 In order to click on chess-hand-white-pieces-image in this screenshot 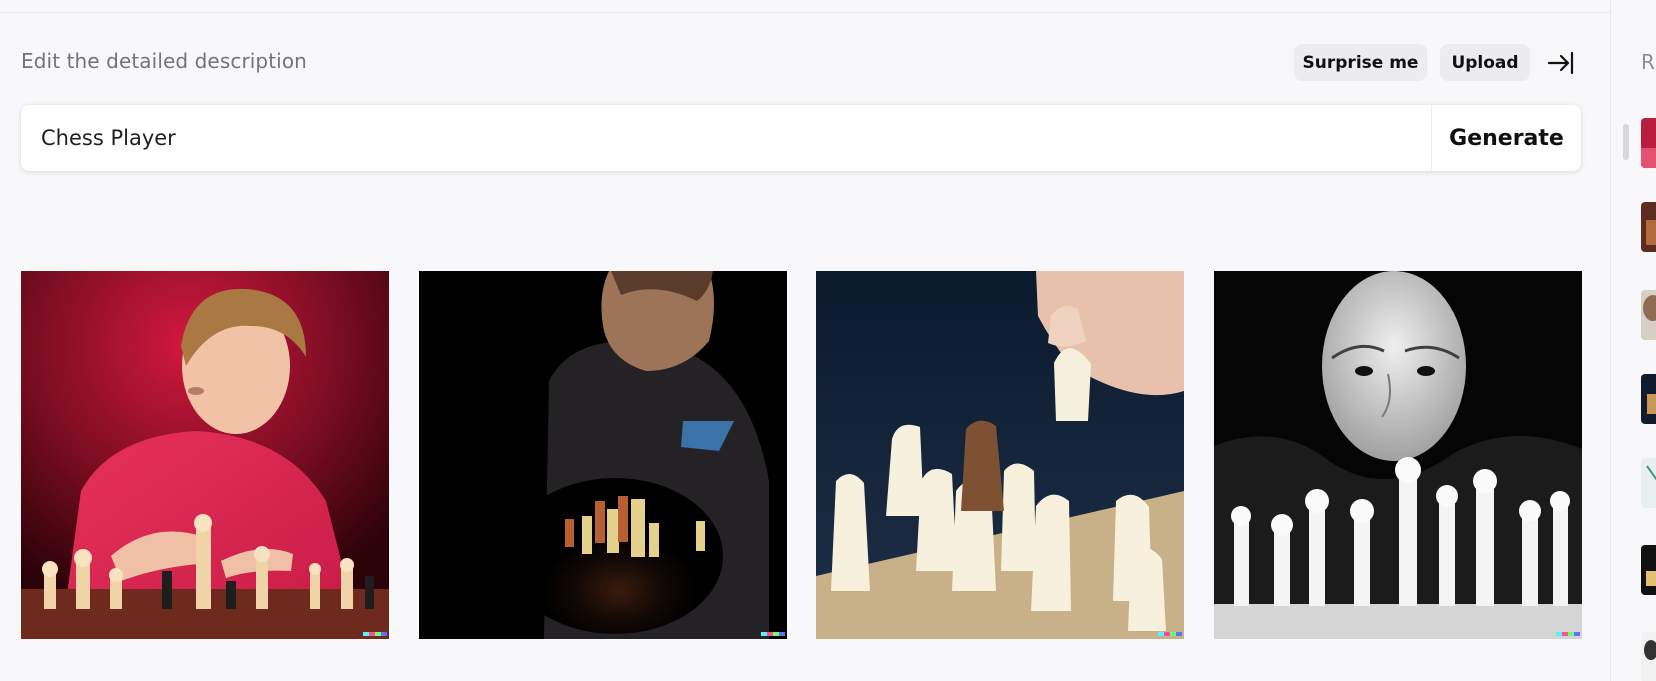, I will do `click(1000, 455)`.